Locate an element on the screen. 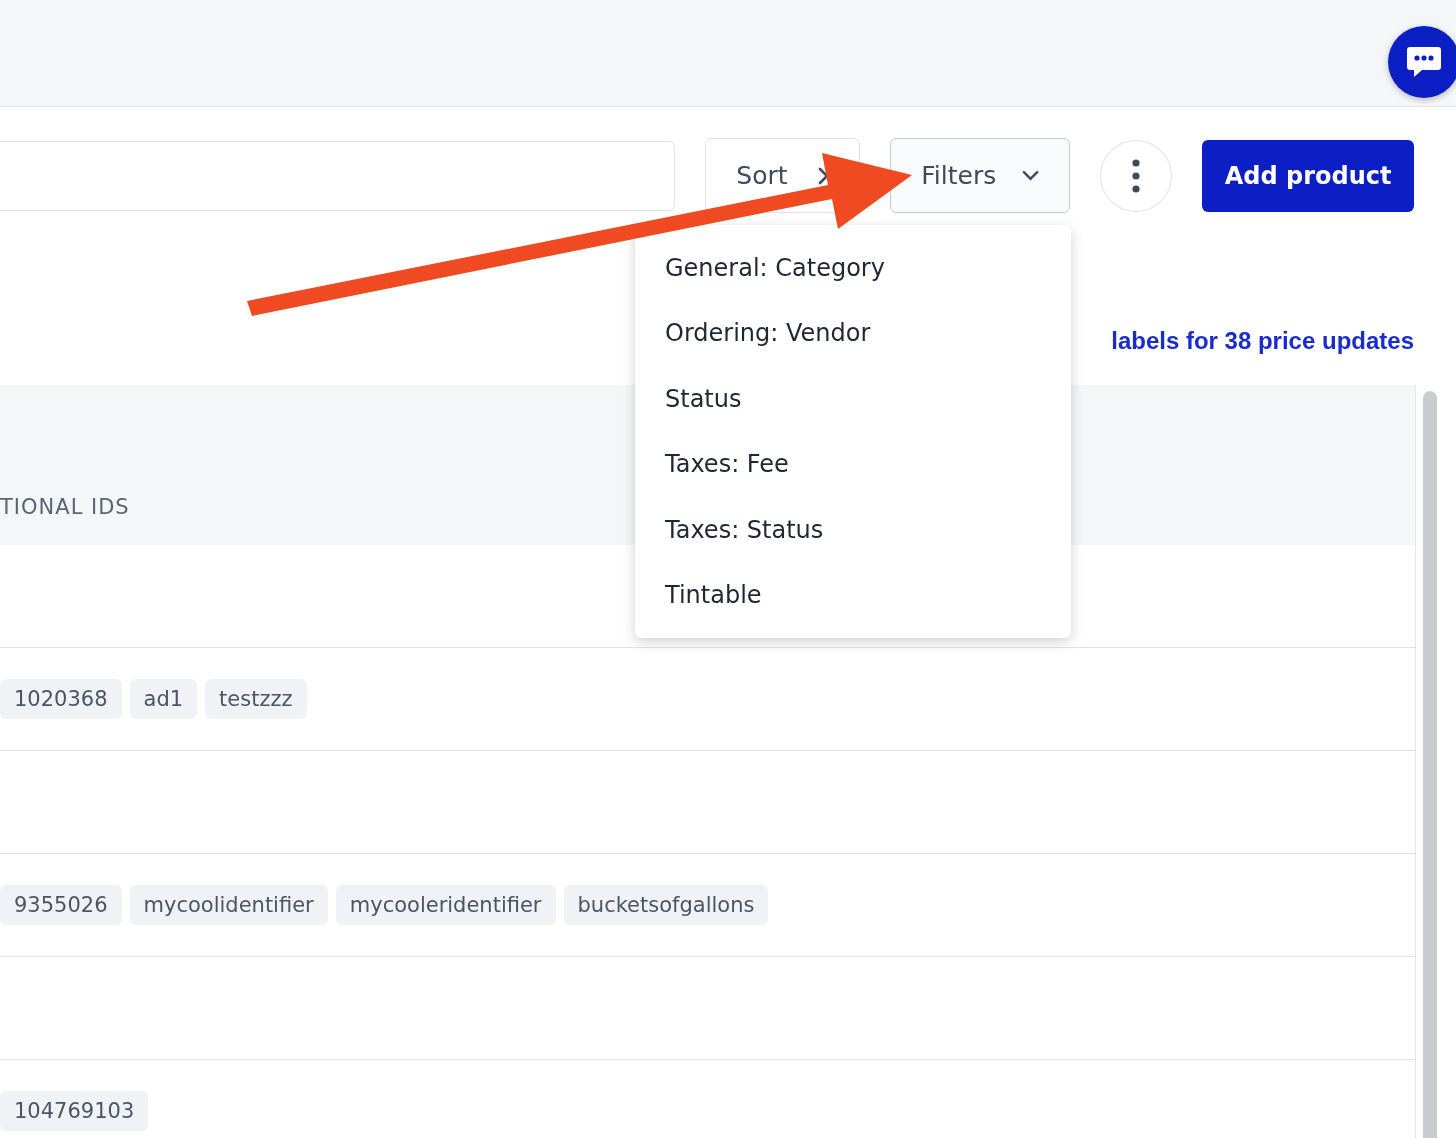 The image size is (1456, 1138). id-tag: 104769103 is located at coordinates (74, 1111).